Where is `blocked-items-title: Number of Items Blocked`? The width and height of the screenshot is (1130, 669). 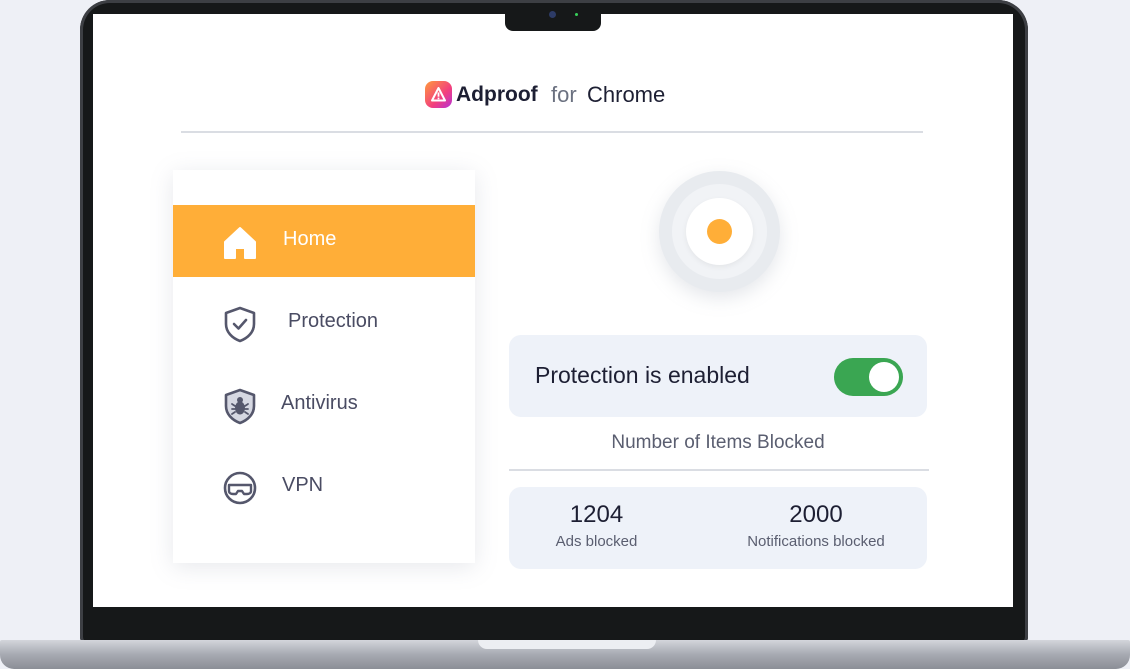
blocked-items-title: Number of Items Blocked is located at coordinates (718, 442).